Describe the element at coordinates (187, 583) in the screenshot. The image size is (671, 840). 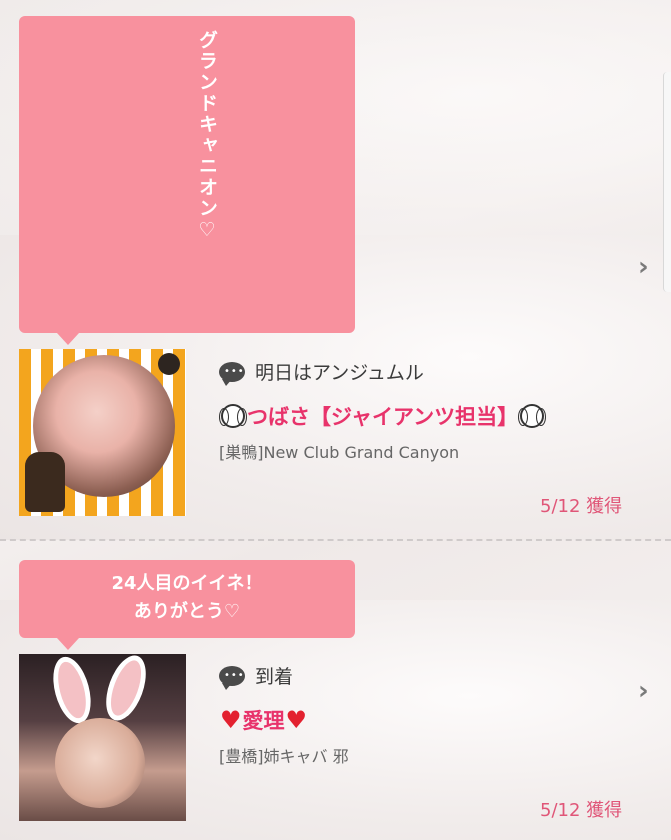
I see `bubble-text-line1: 24人目のイイネ！` at that location.